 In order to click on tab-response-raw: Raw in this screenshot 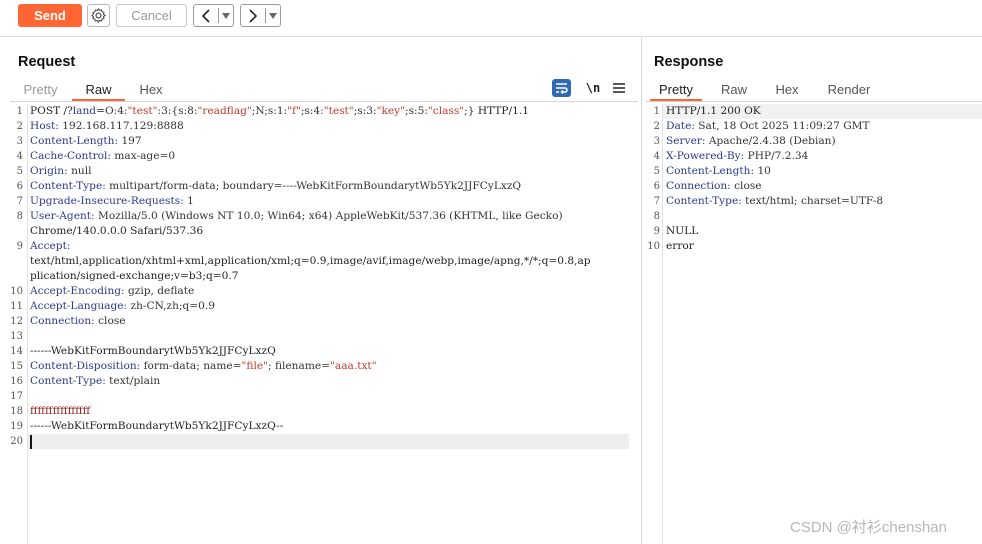, I will do `click(734, 89)`.